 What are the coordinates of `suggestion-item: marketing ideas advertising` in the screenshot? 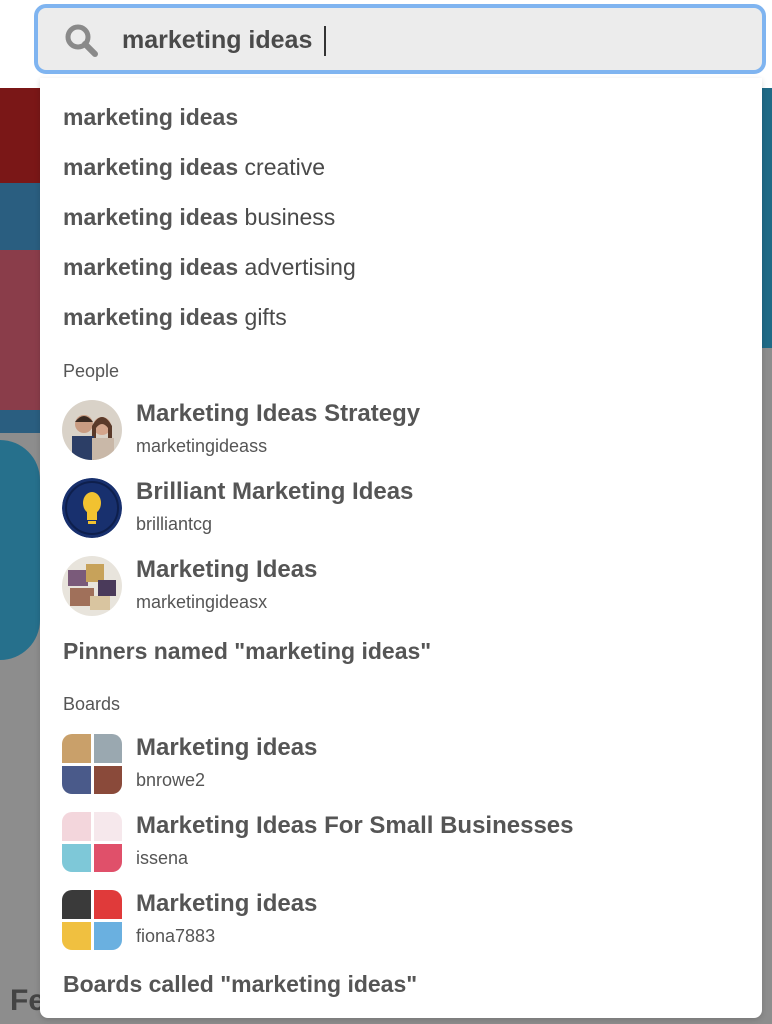 It's located at (209, 267).